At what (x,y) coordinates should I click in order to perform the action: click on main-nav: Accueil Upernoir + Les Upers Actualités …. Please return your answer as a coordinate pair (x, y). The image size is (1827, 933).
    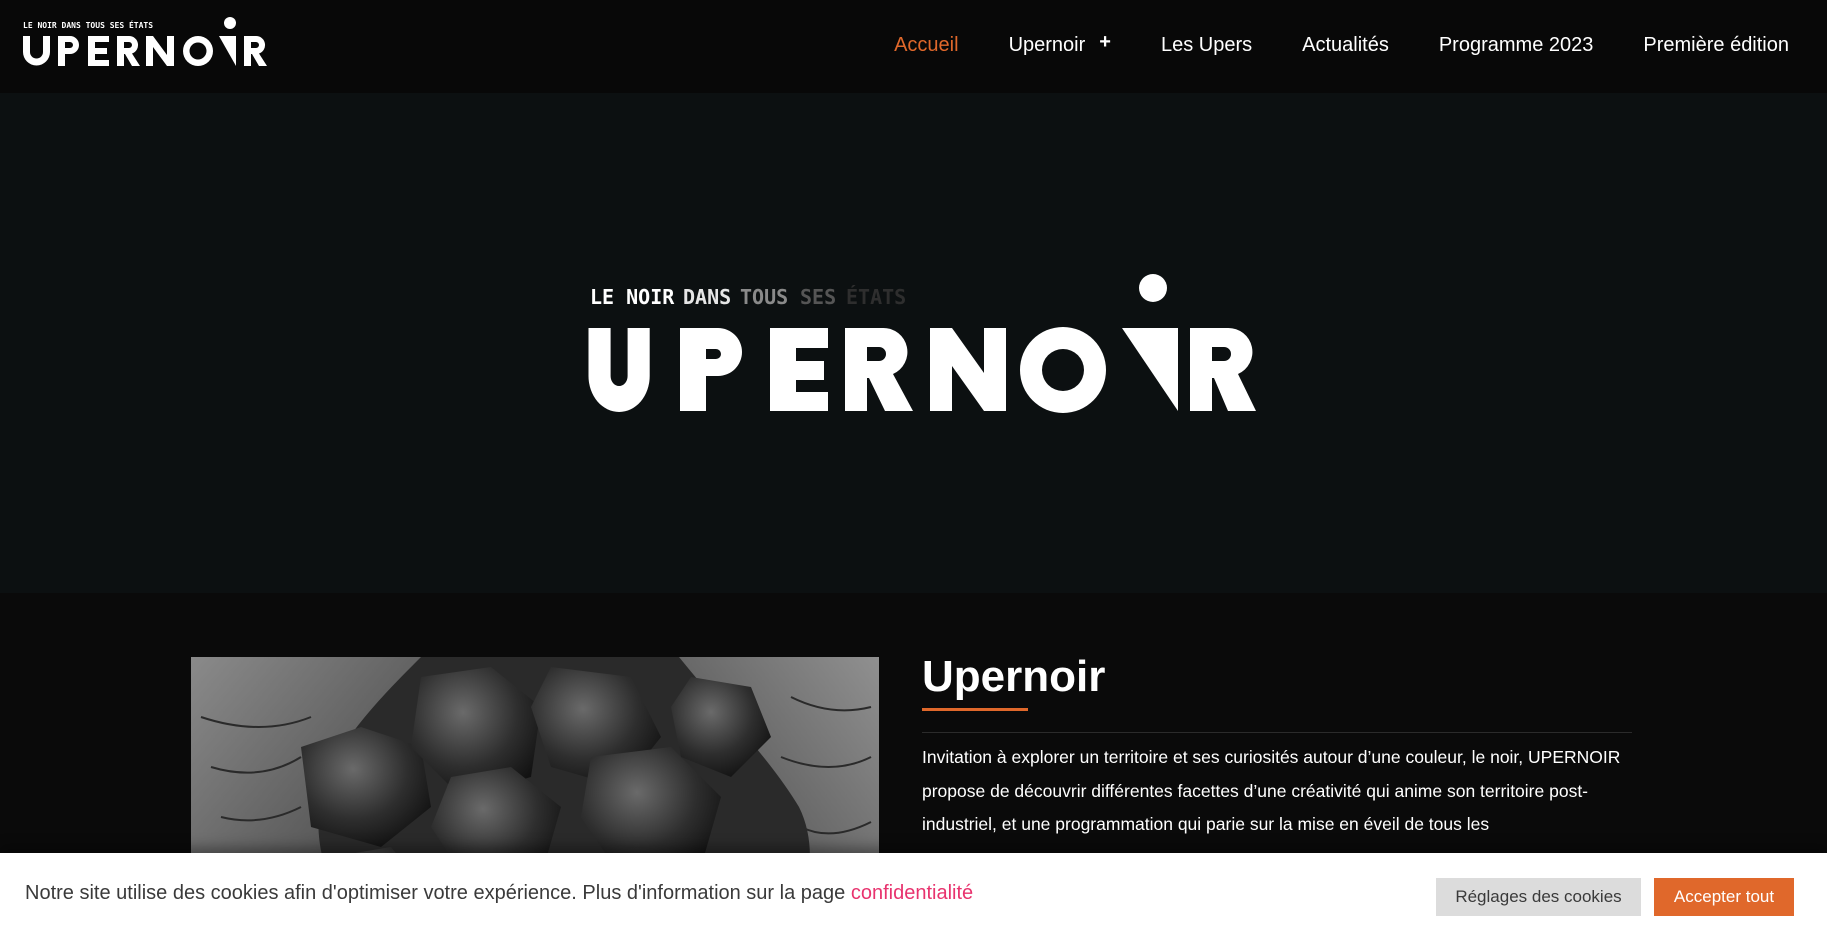
    Looking at the image, I should click on (1316, 45).